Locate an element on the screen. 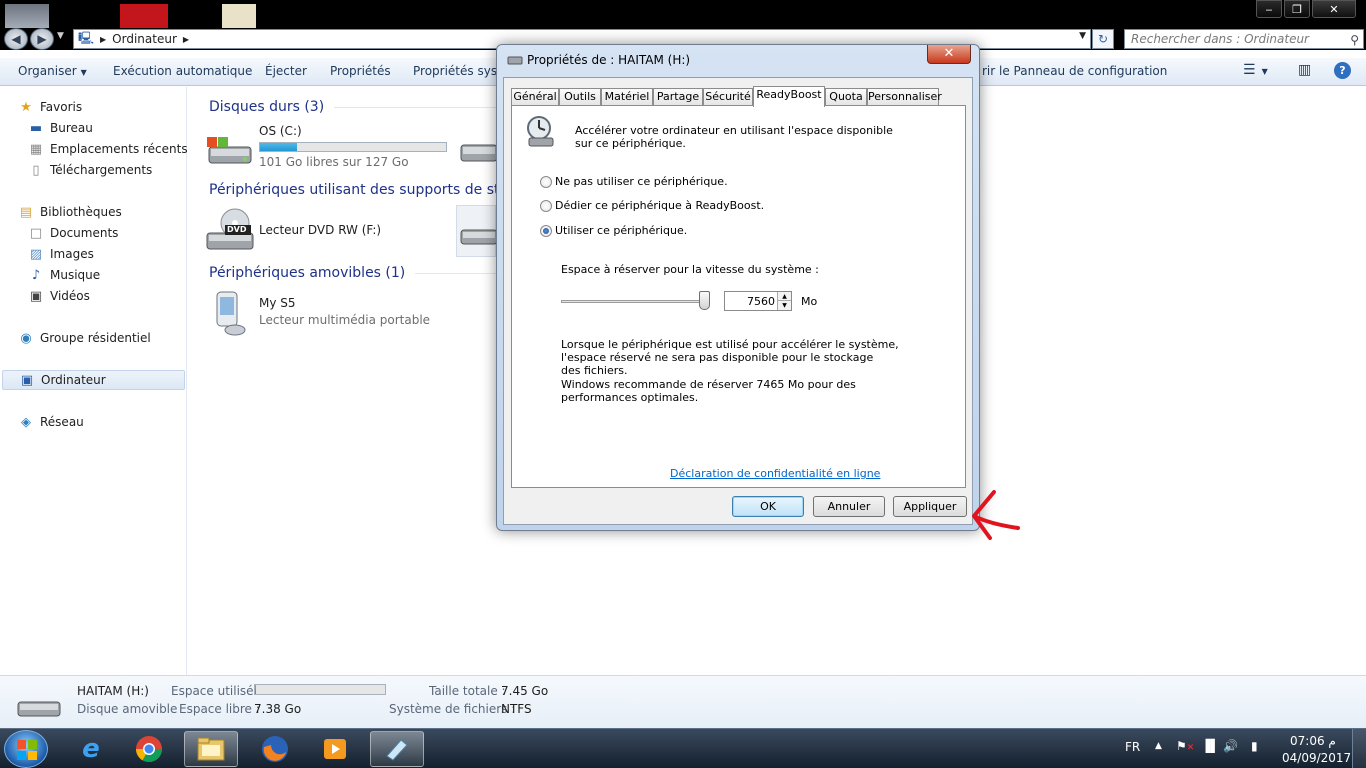  control-panel-button: rir le Panneau de configuration is located at coordinates (1074, 71).